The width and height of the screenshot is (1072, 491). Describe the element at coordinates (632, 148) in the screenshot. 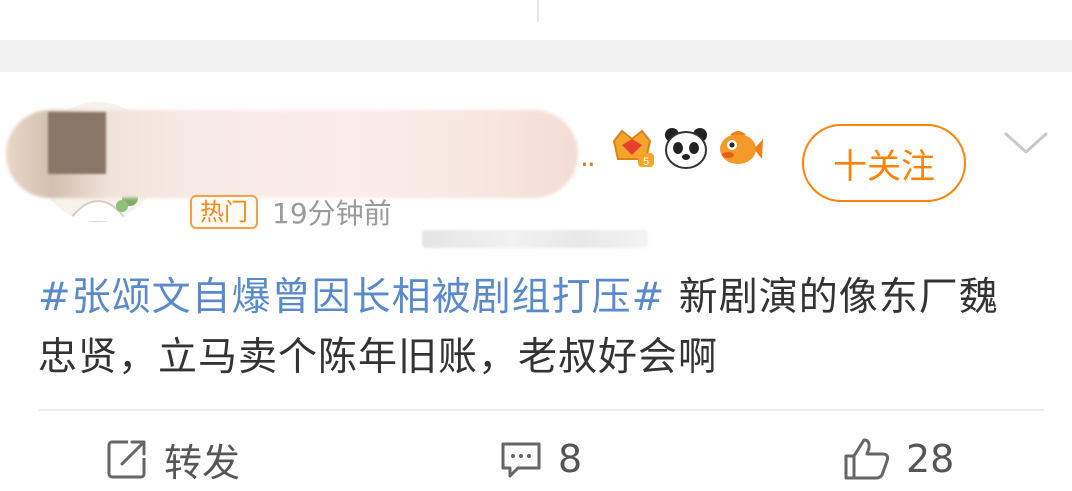

I see `vip-crown-icon: 5` at that location.